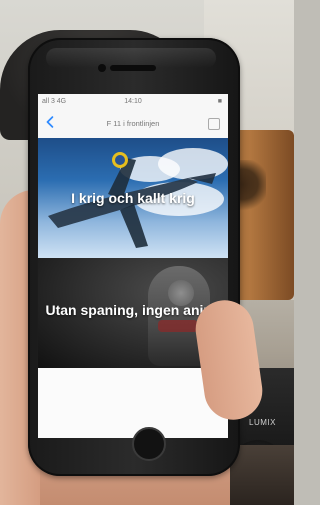 The width and height of the screenshot is (320, 505). I want to click on content-area-empty, so click(133, 403).